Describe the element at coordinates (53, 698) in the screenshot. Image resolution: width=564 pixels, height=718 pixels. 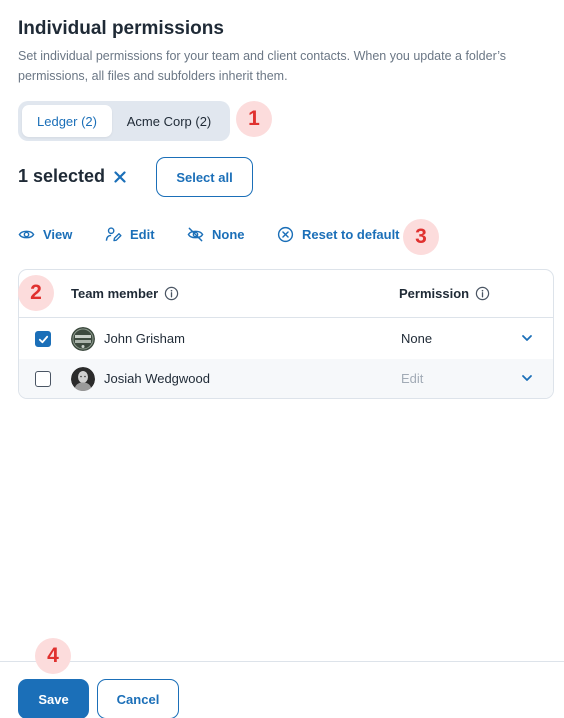
I see `save-button: Save` at that location.